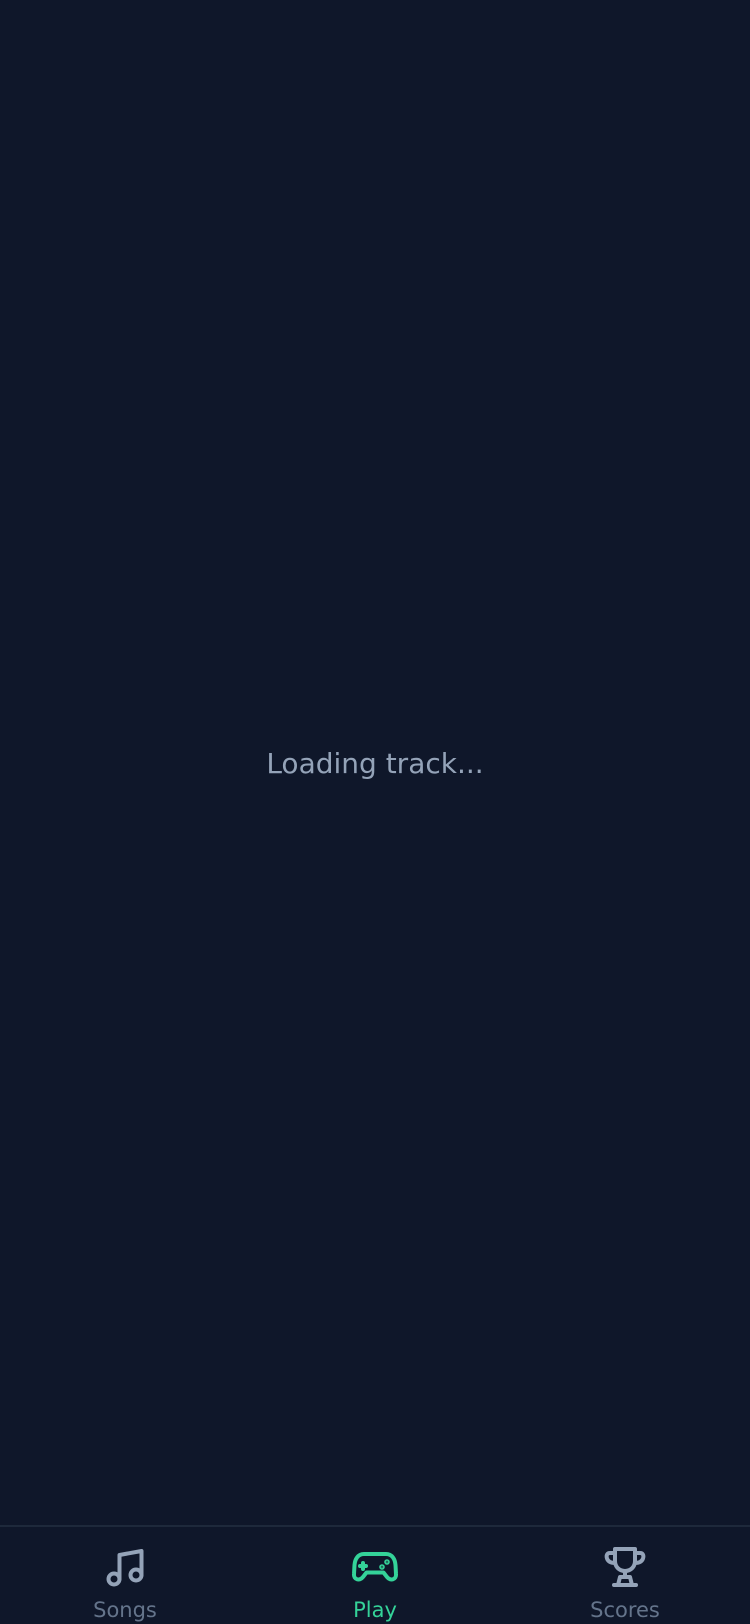 This screenshot has width=750, height=1624. I want to click on tab-play: Play, so click(375, 1575).